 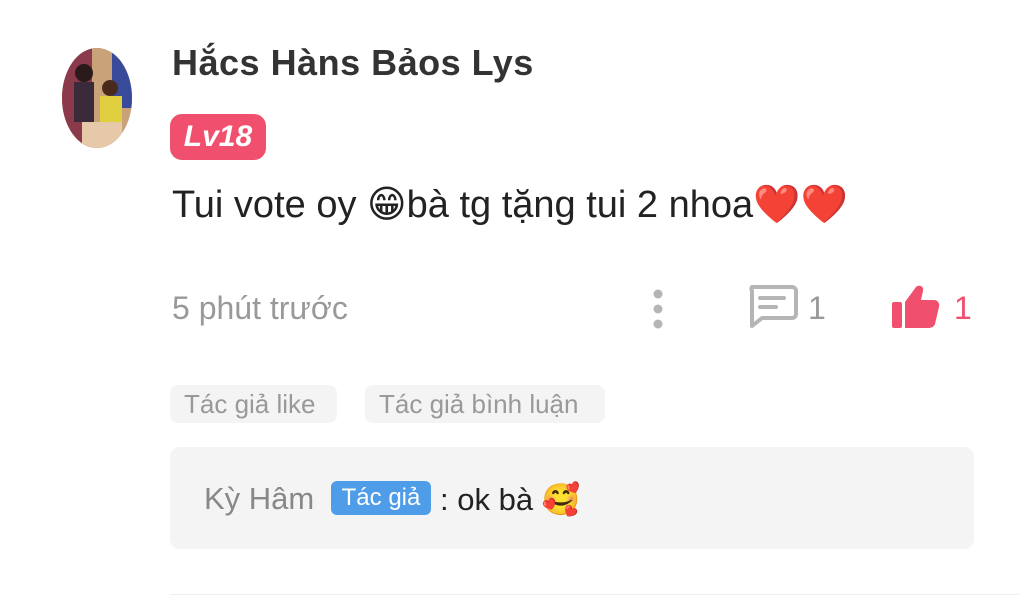 I want to click on username: Hắcs Hàns Bảos Lys, so click(x=353, y=63).